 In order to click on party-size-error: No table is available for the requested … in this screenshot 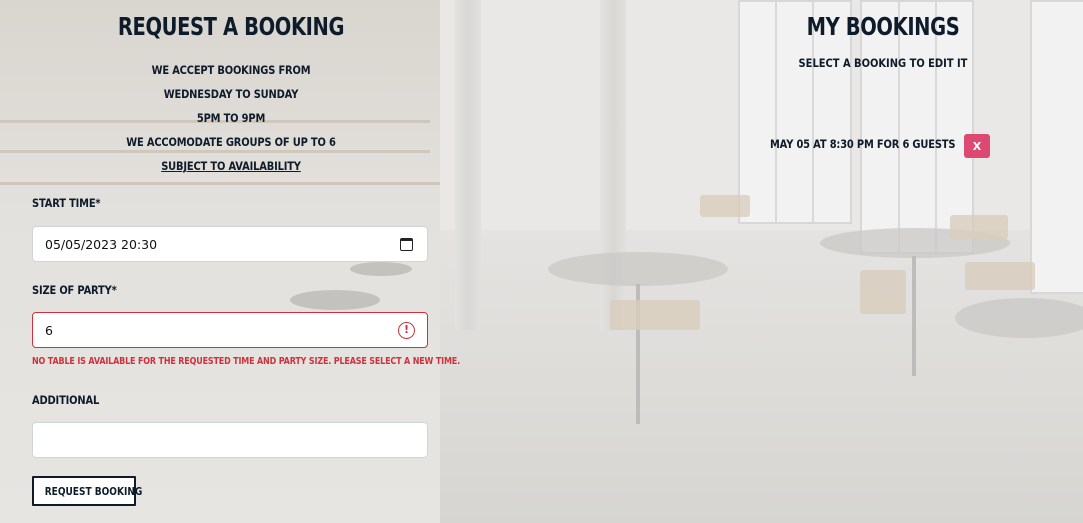, I will do `click(246, 361)`.